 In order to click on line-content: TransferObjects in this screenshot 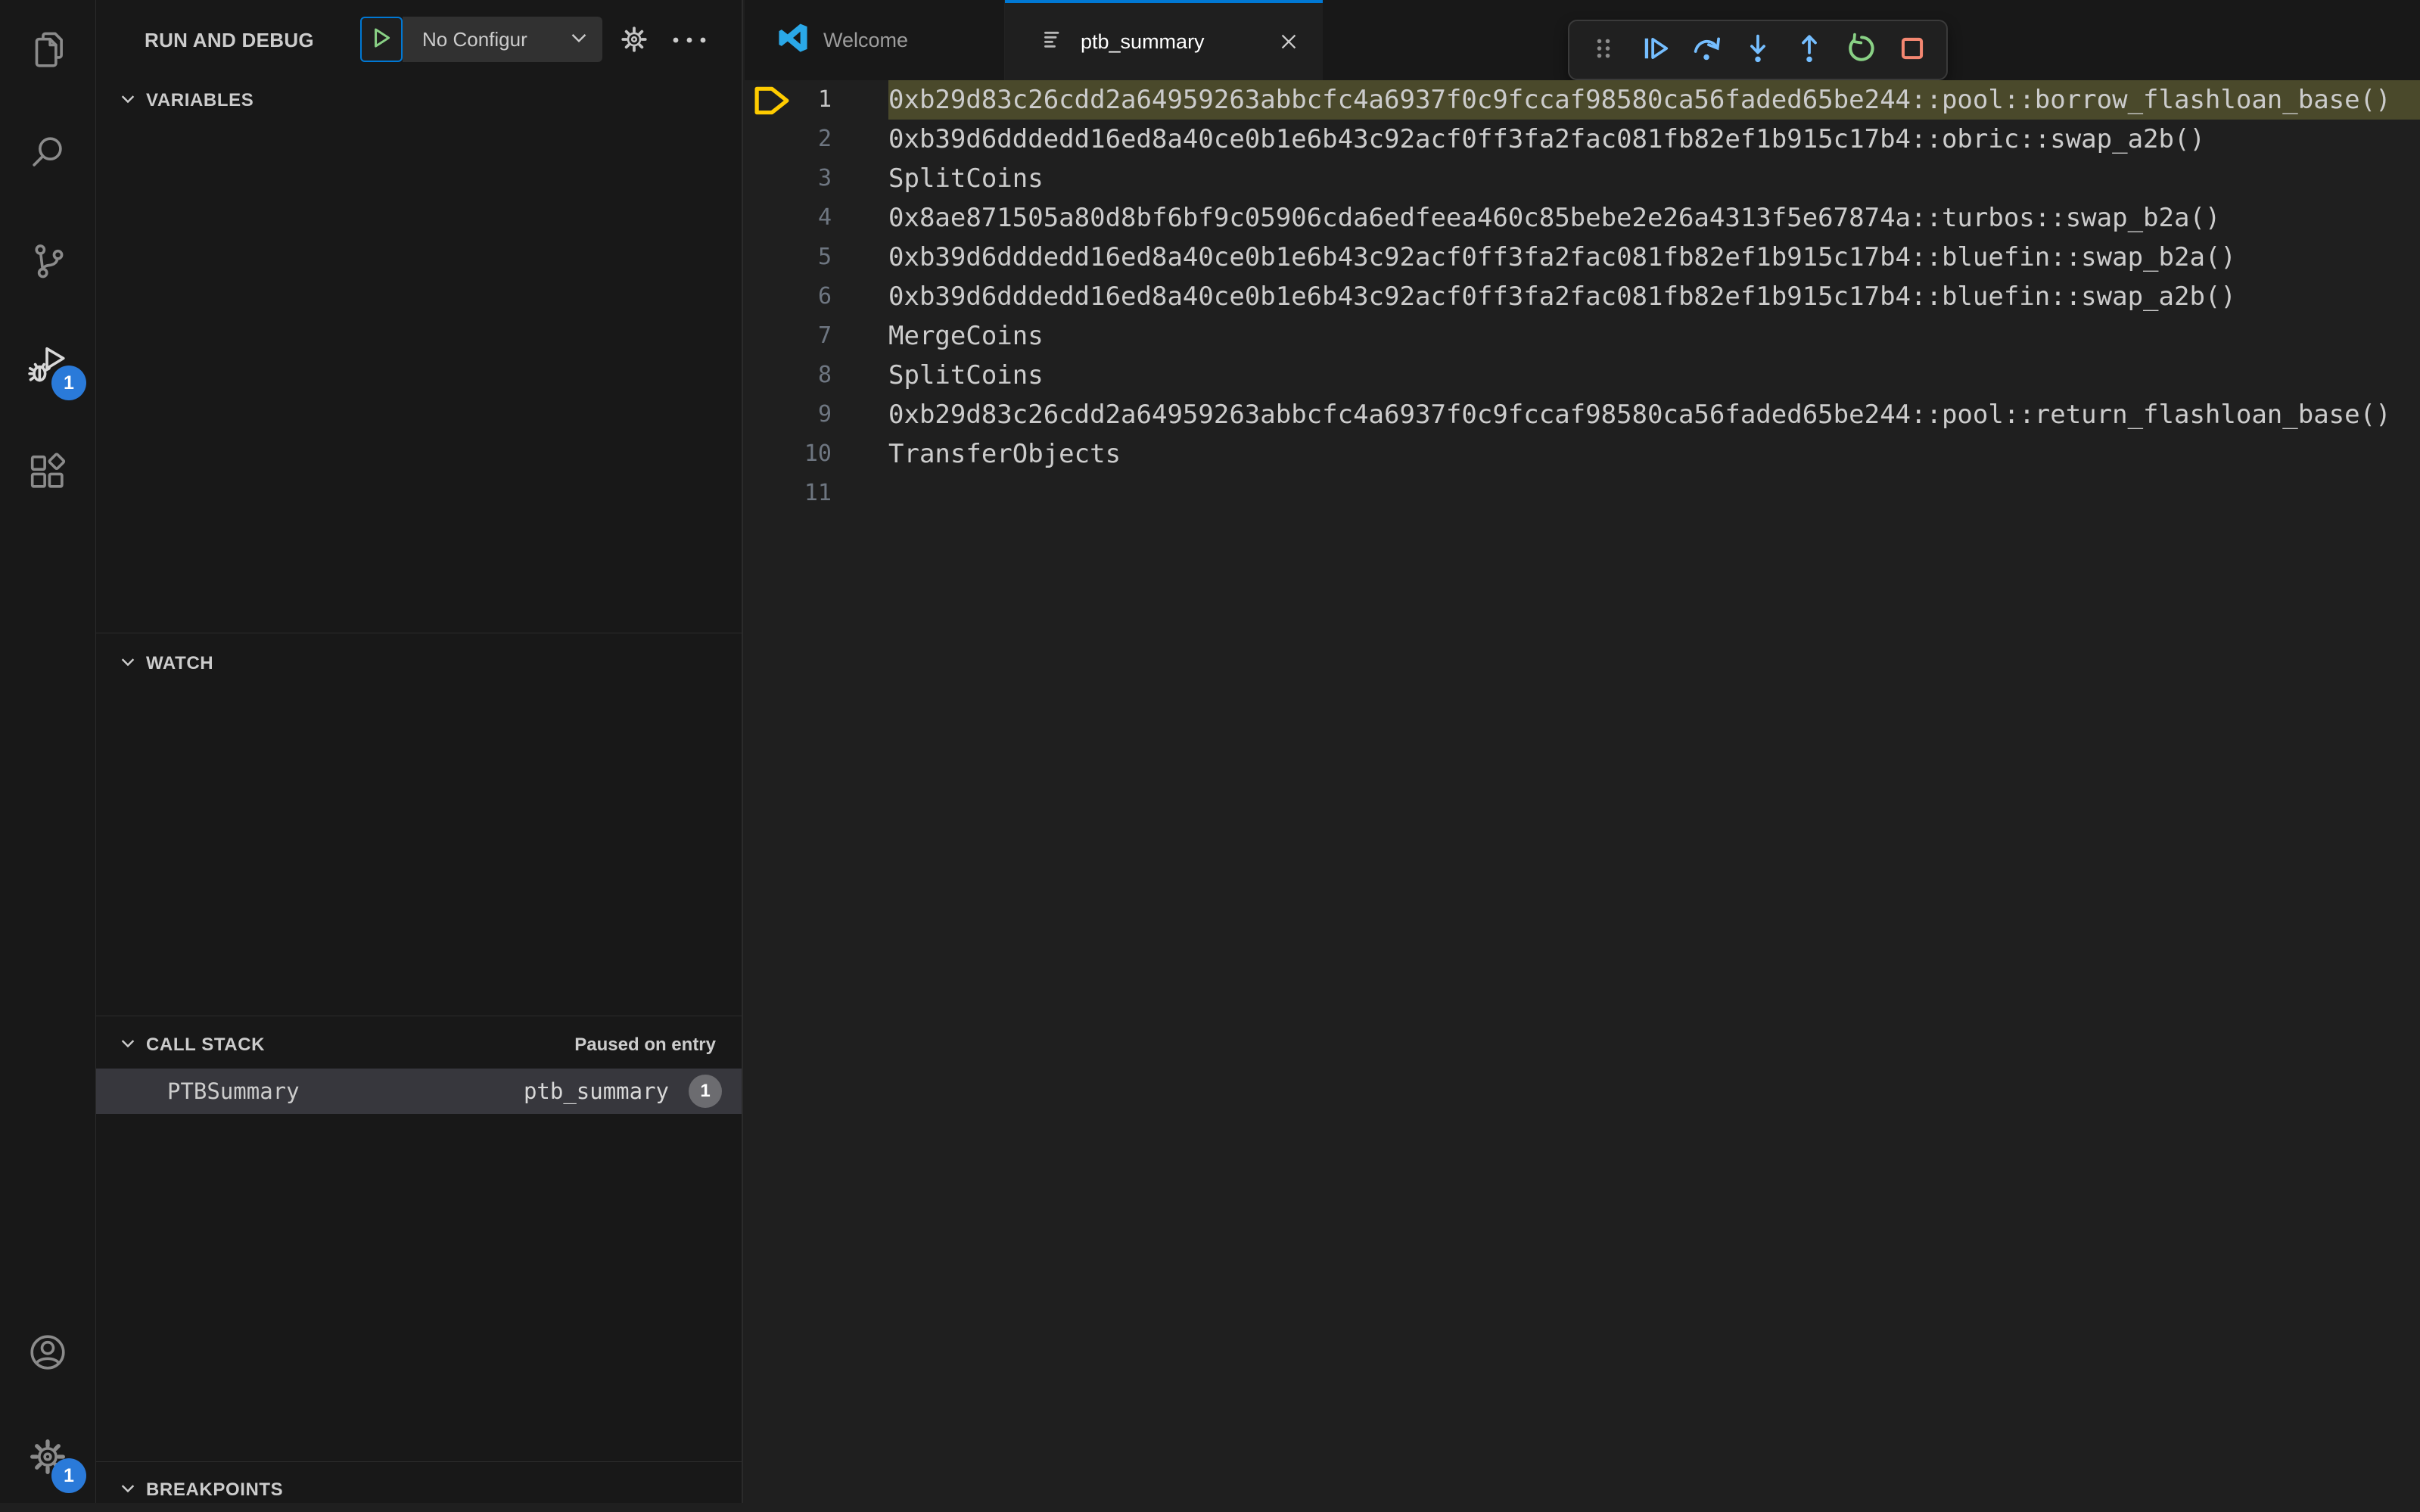, I will do `click(1004, 454)`.